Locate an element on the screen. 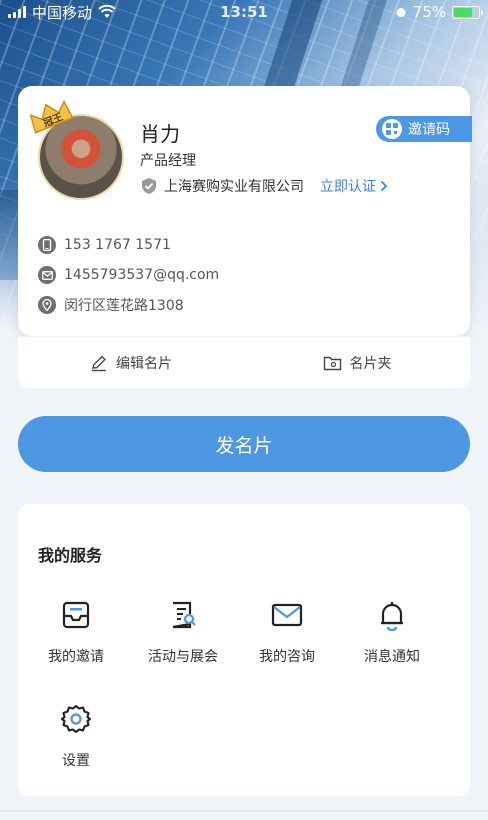 Image resolution: width=488 pixels, height=820 pixels. card-folder-label: 名片夹 is located at coordinates (370, 363).